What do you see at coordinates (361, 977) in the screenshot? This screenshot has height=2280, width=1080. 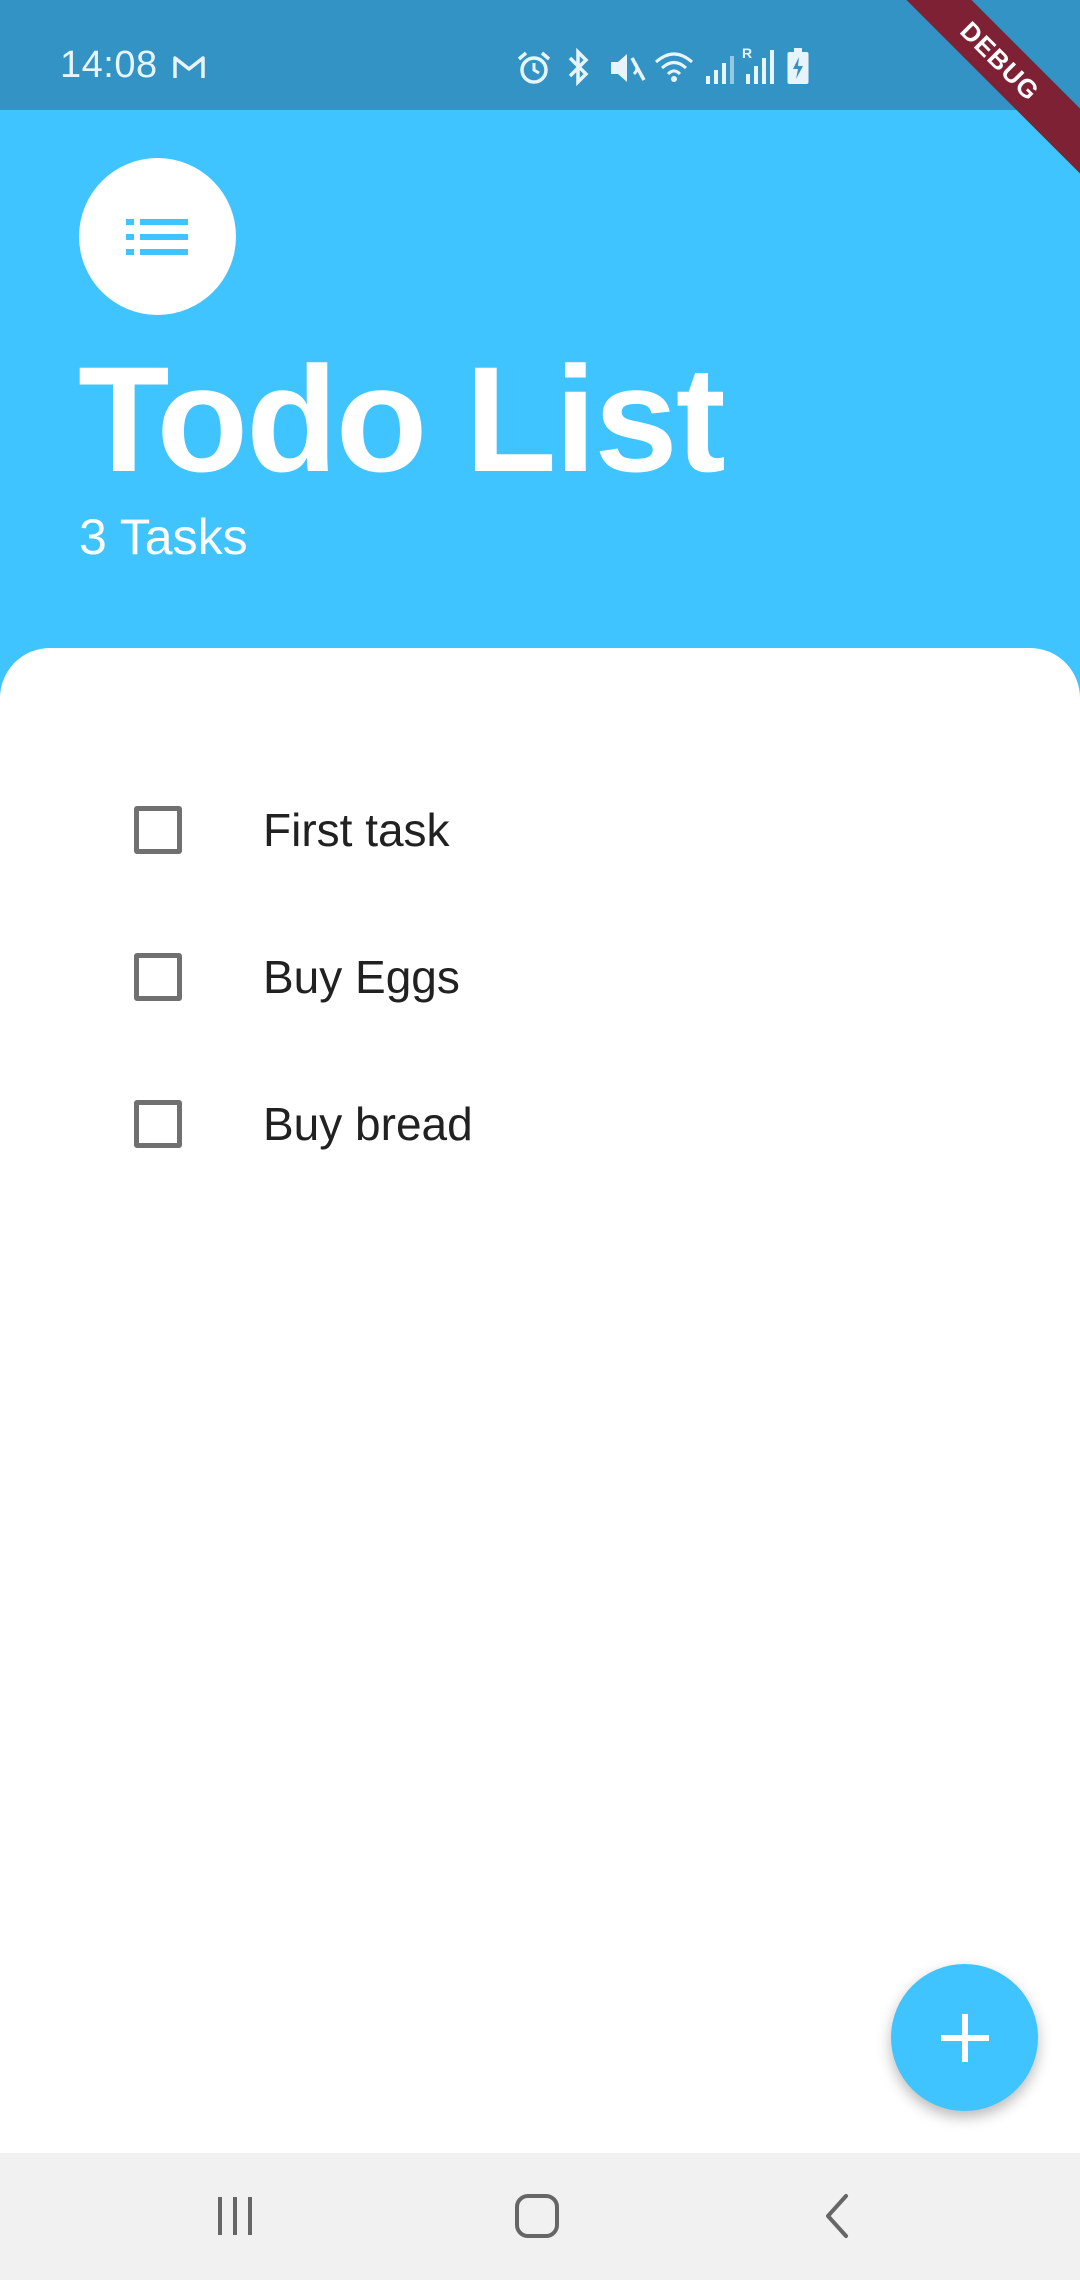 I see `task-label: Buy Eggs` at bounding box center [361, 977].